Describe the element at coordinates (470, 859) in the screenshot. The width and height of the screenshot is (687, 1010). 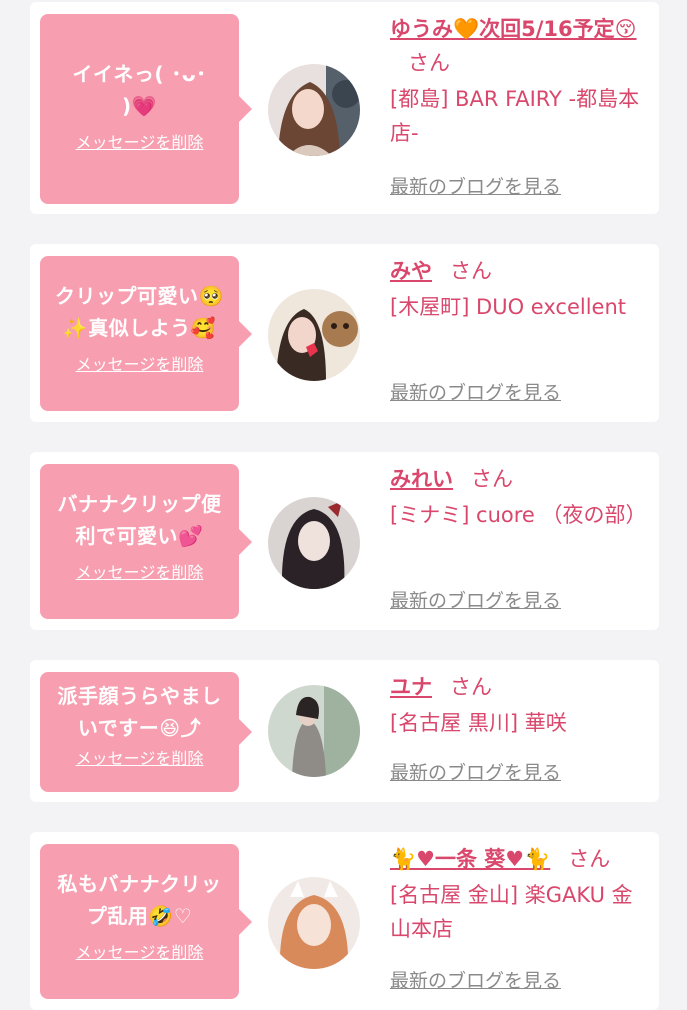
I see `cast-name-link: 🐈♥一条 葵♥🐈` at that location.